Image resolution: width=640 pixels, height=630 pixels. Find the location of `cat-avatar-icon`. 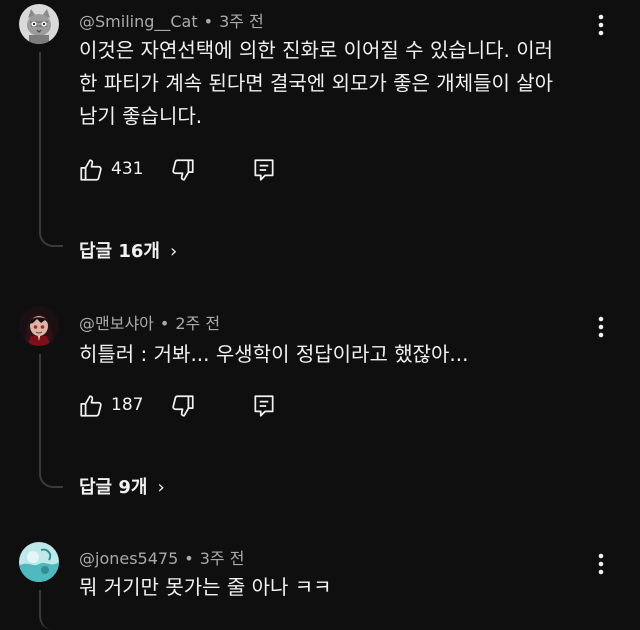

cat-avatar-icon is located at coordinates (39, 24).